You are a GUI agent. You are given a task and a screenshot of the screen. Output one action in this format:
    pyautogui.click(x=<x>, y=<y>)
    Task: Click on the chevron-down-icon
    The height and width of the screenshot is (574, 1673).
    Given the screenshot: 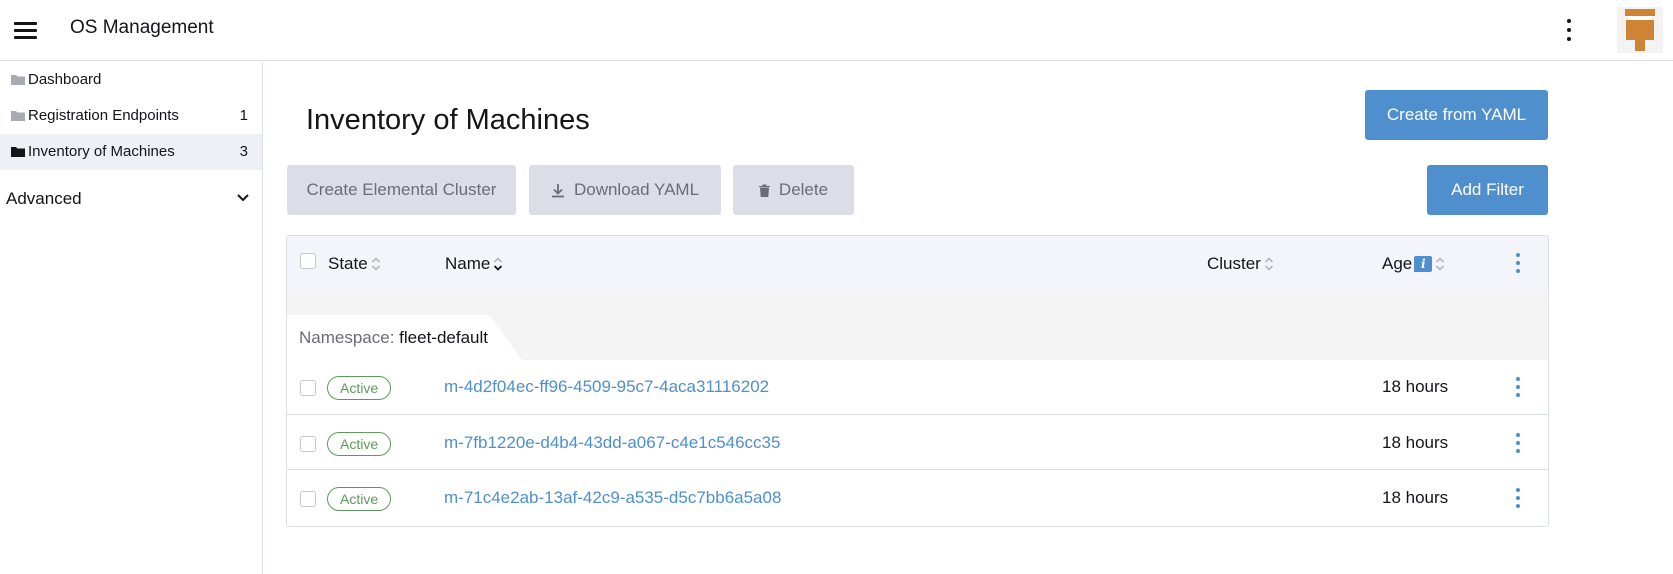 What is the action you would take?
    pyautogui.click(x=243, y=198)
    